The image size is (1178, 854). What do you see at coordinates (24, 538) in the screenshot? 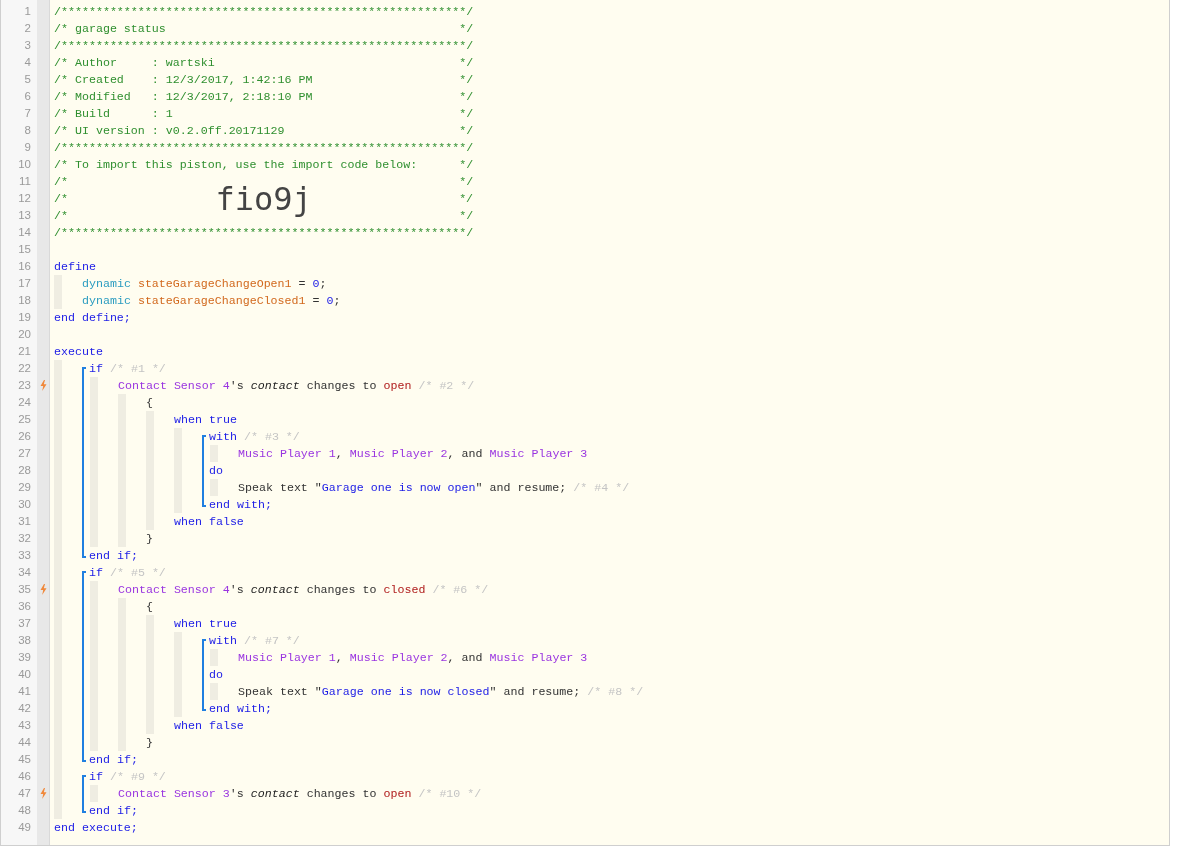
I see `line-number: 32` at bounding box center [24, 538].